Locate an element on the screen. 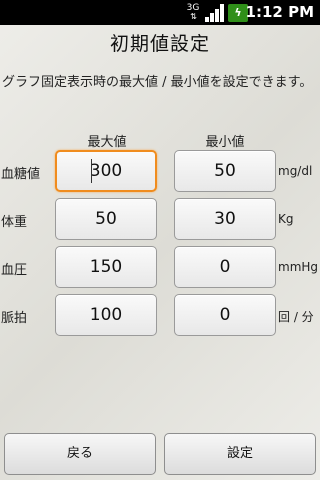 This screenshot has width=320, height=480. row-label-blood-pressure: 血圧 is located at coordinates (14, 270).